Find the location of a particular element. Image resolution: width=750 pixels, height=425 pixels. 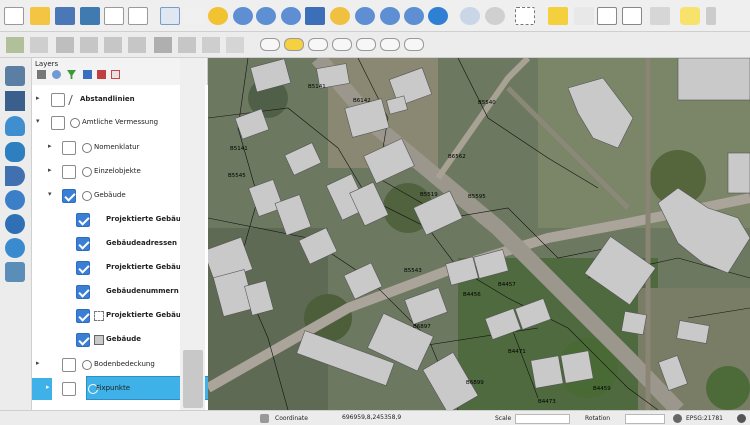

select-features-icon is located at coordinates (525, 16).